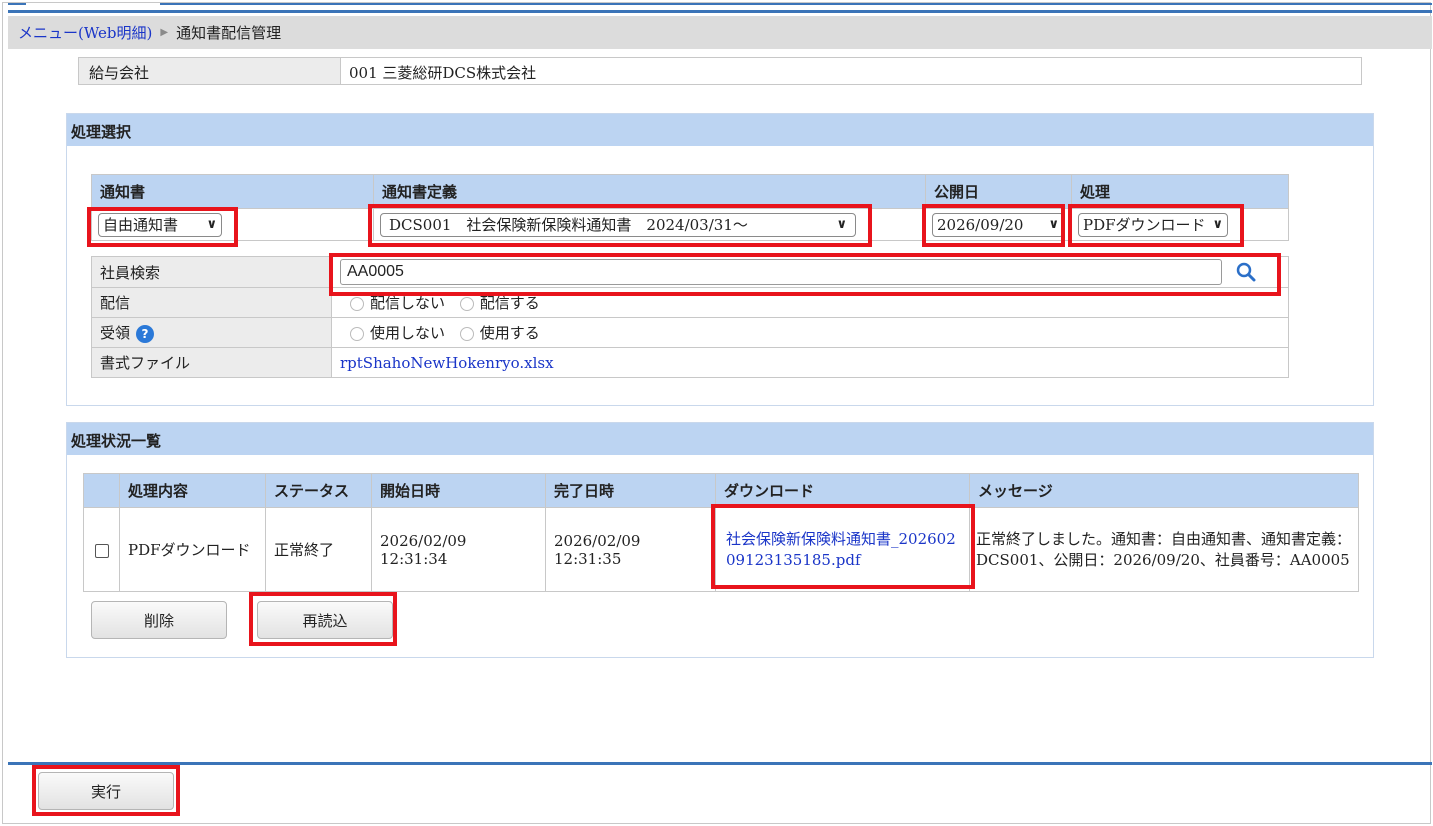 The image size is (1433, 826). I want to click on company-label: 給与会社, so click(210, 71).